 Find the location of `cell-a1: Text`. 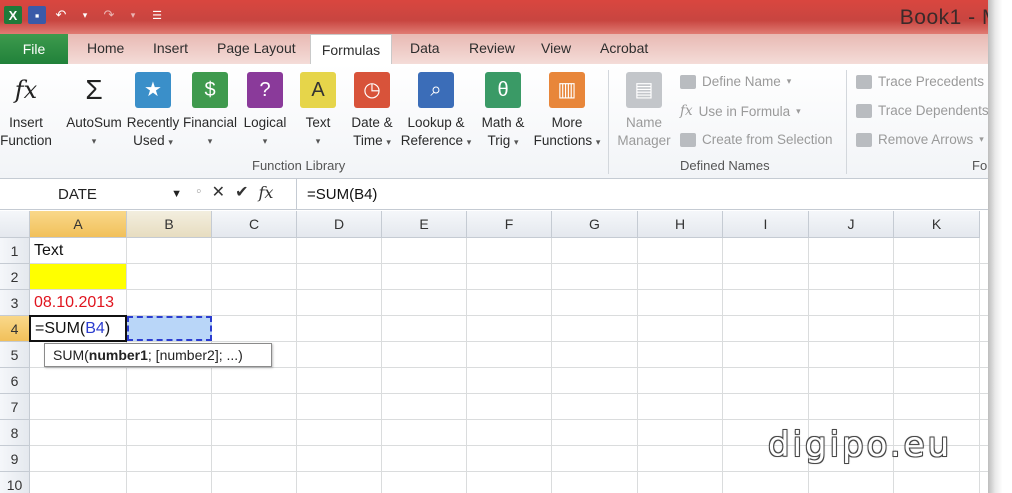

cell-a1: Text is located at coordinates (78, 250).